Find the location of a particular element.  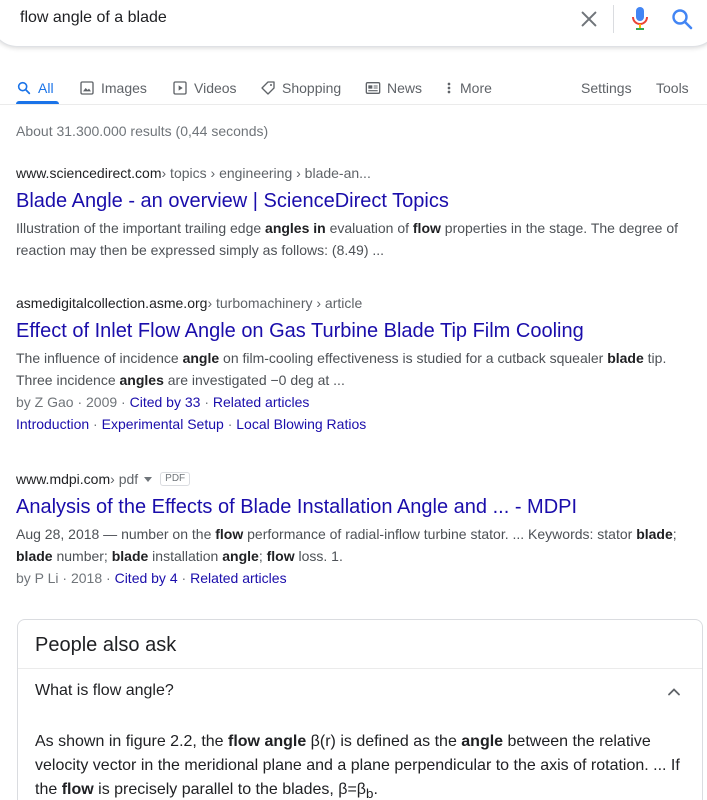

tab-shopping: Shopping is located at coordinates (300, 88).